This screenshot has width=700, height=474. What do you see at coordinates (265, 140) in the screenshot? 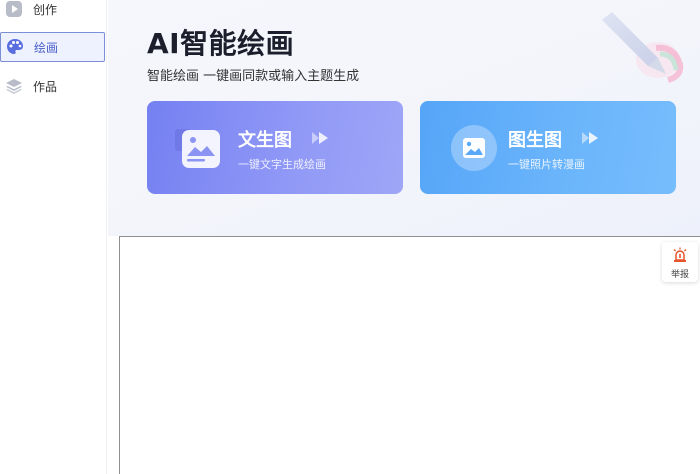
I see `card-title: 文生图` at bounding box center [265, 140].